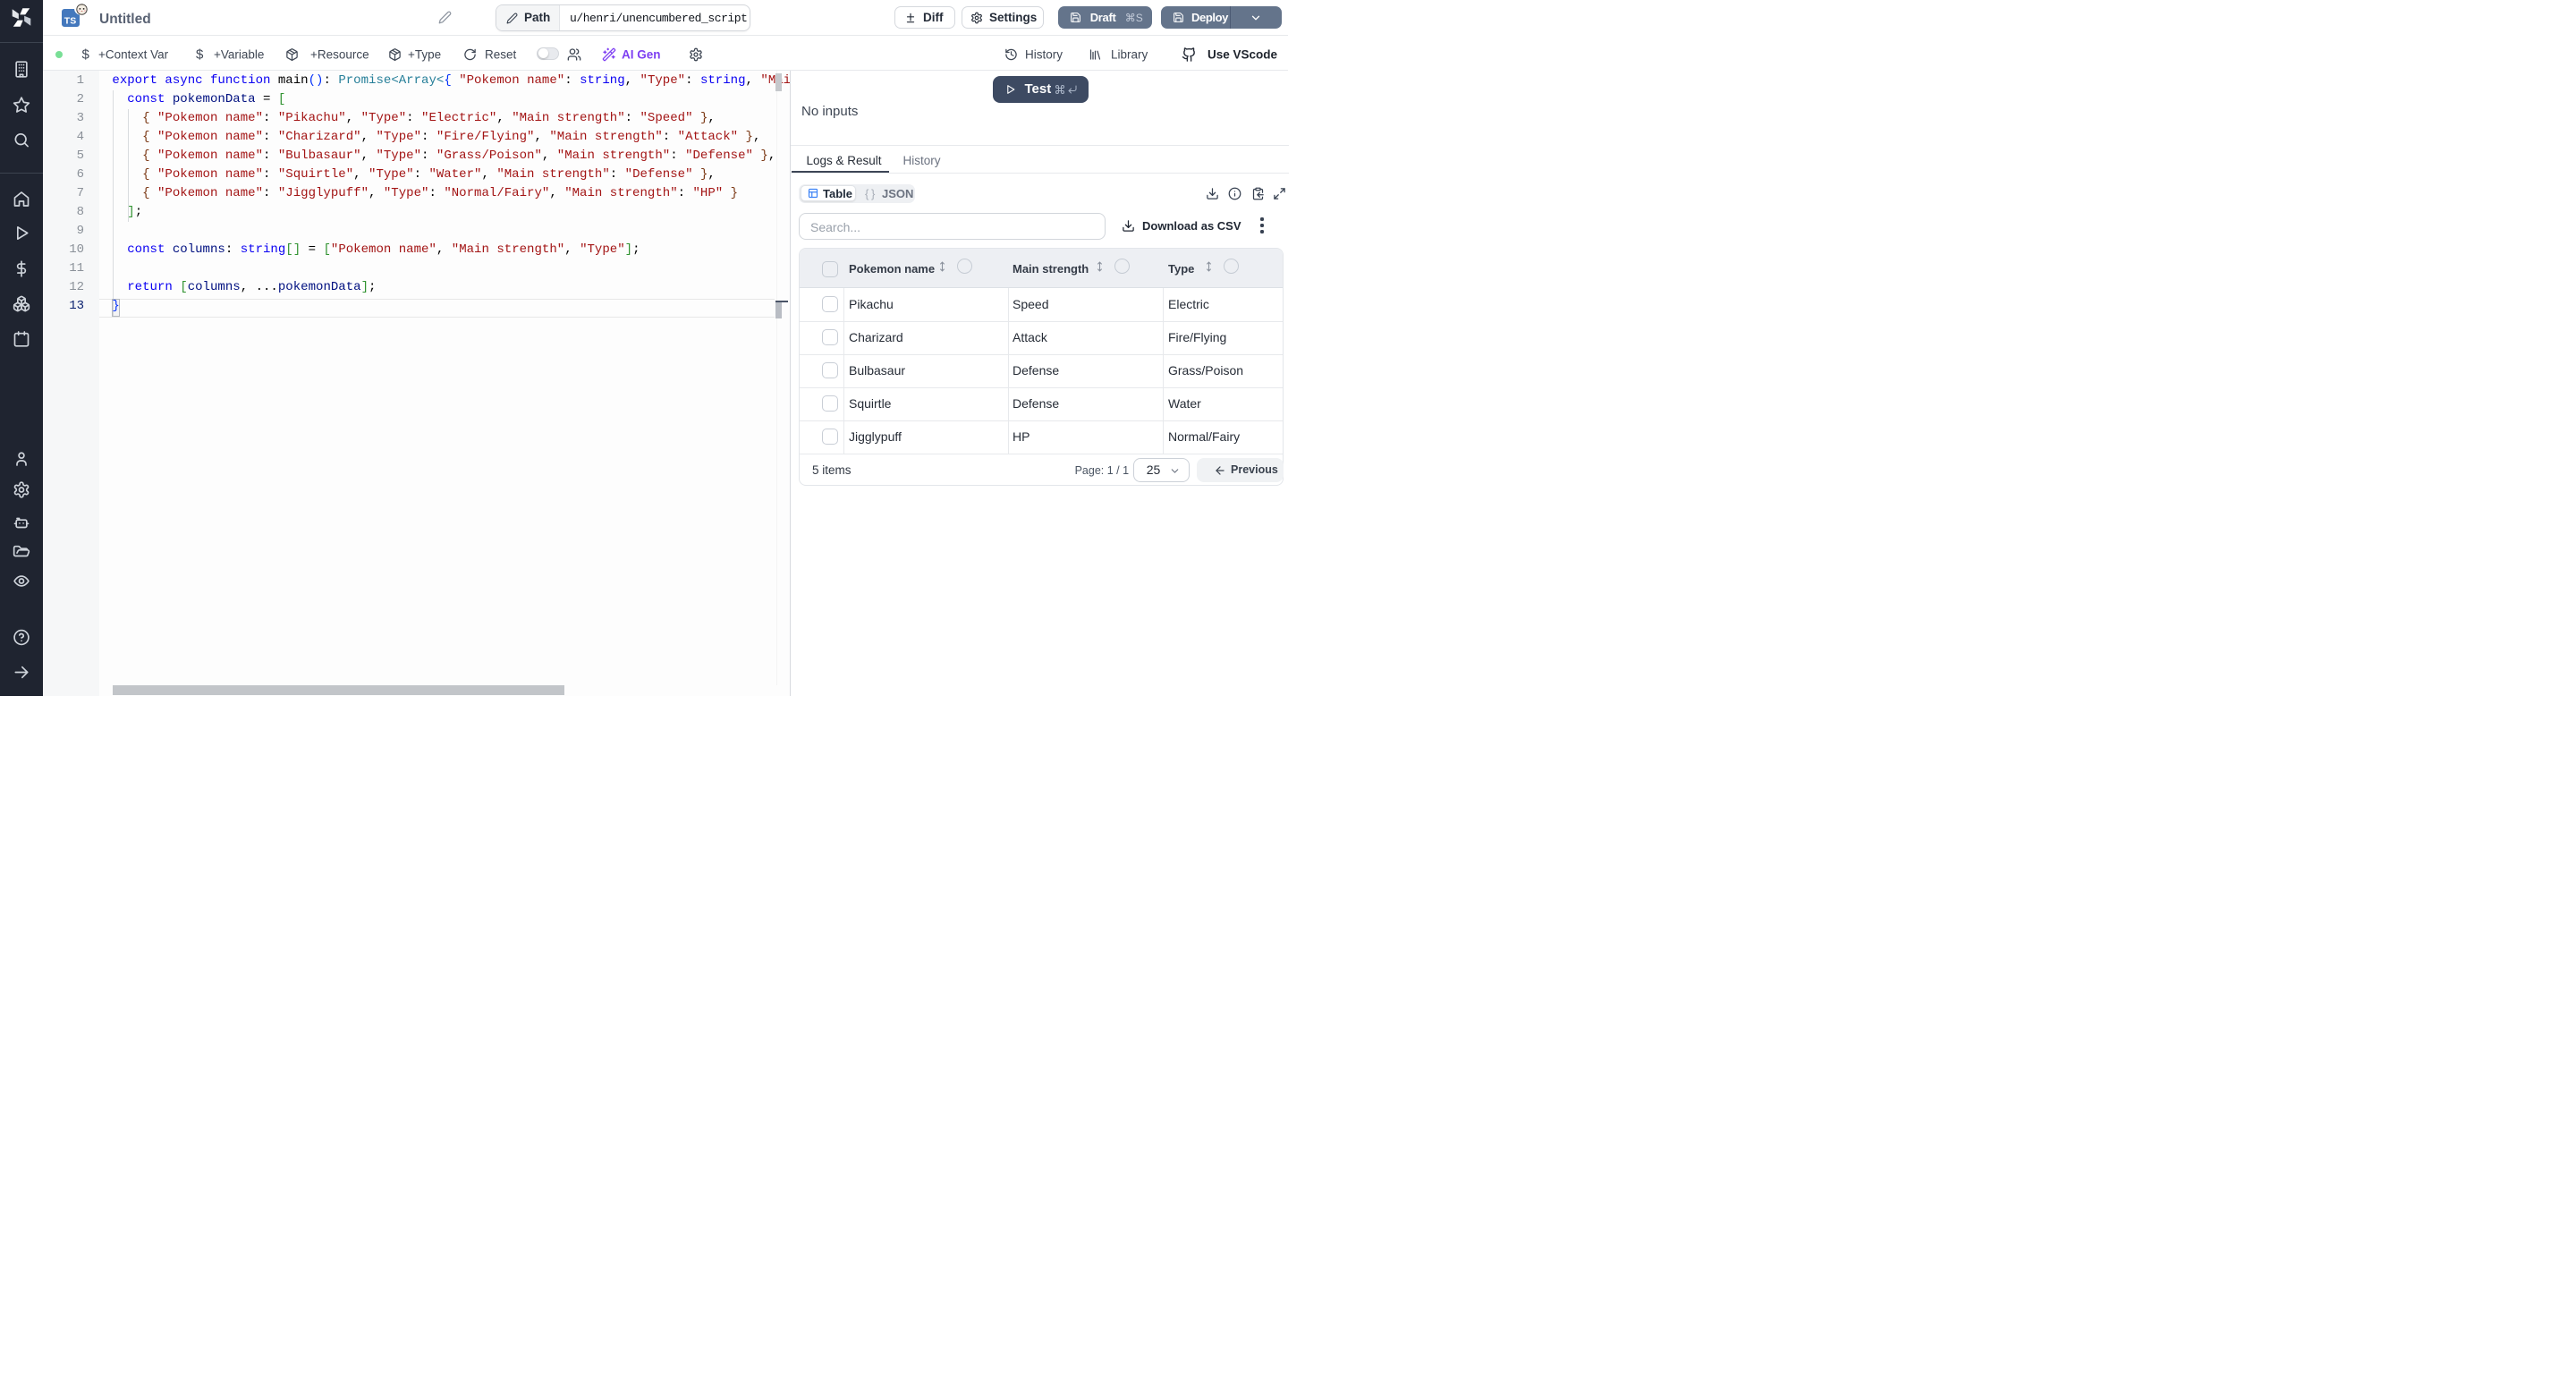 Image resolution: width=2576 pixels, height=1392 pixels. What do you see at coordinates (70, 21) in the screenshot?
I see `svg-text: TS` at bounding box center [70, 21].